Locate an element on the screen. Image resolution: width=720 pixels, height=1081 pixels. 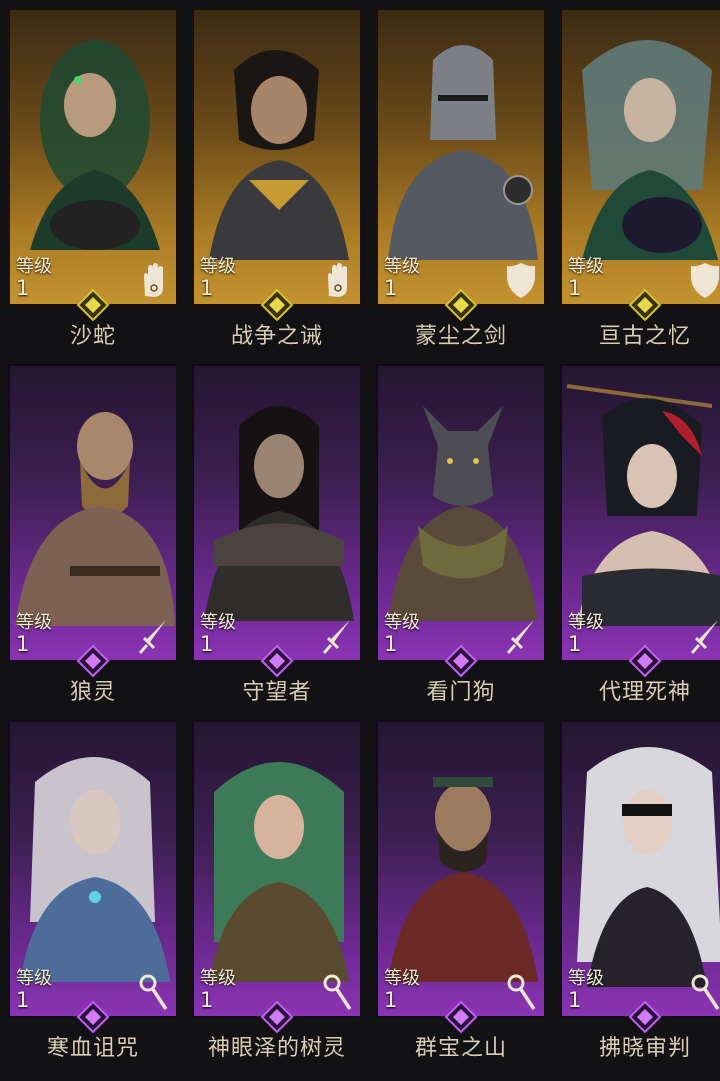
hero-card-wolf-spirit: 等级 1 狼灵 is located at coordinates (93, 530).